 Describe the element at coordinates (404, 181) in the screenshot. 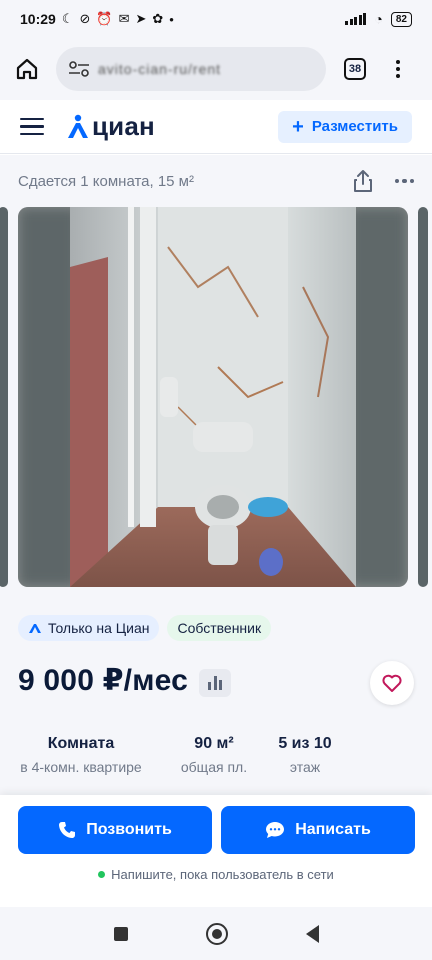

I see `more-options-icon` at that location.